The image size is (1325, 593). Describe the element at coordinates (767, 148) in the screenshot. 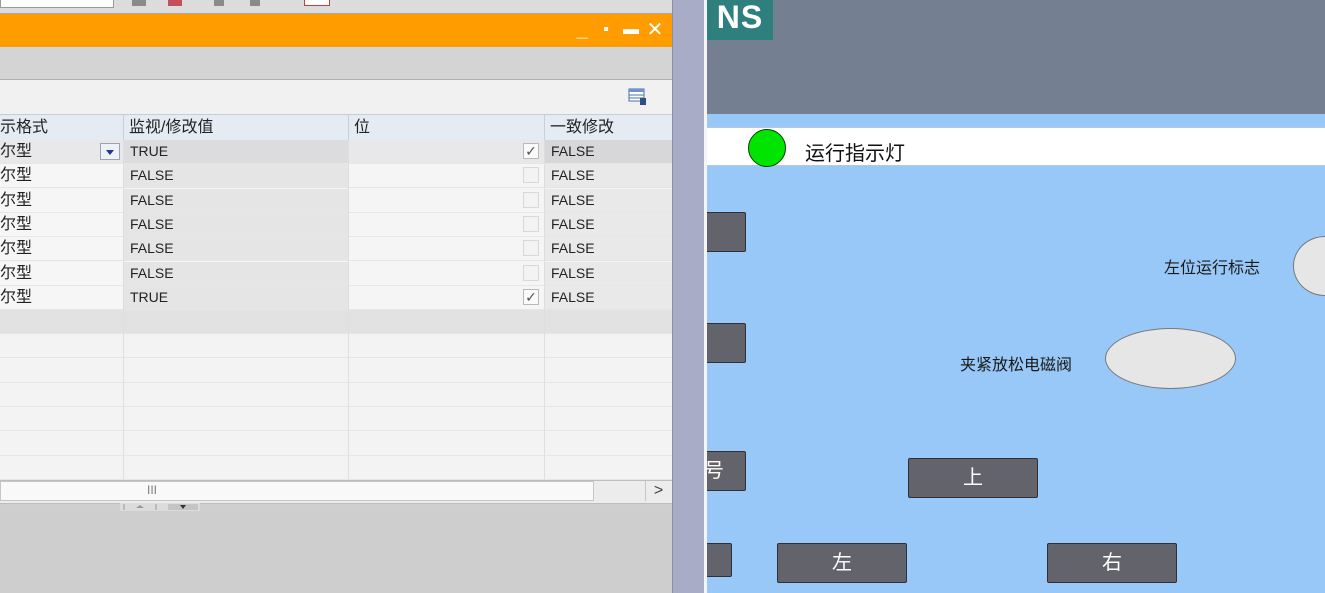

I see `run-indicator-lamp` at that location.